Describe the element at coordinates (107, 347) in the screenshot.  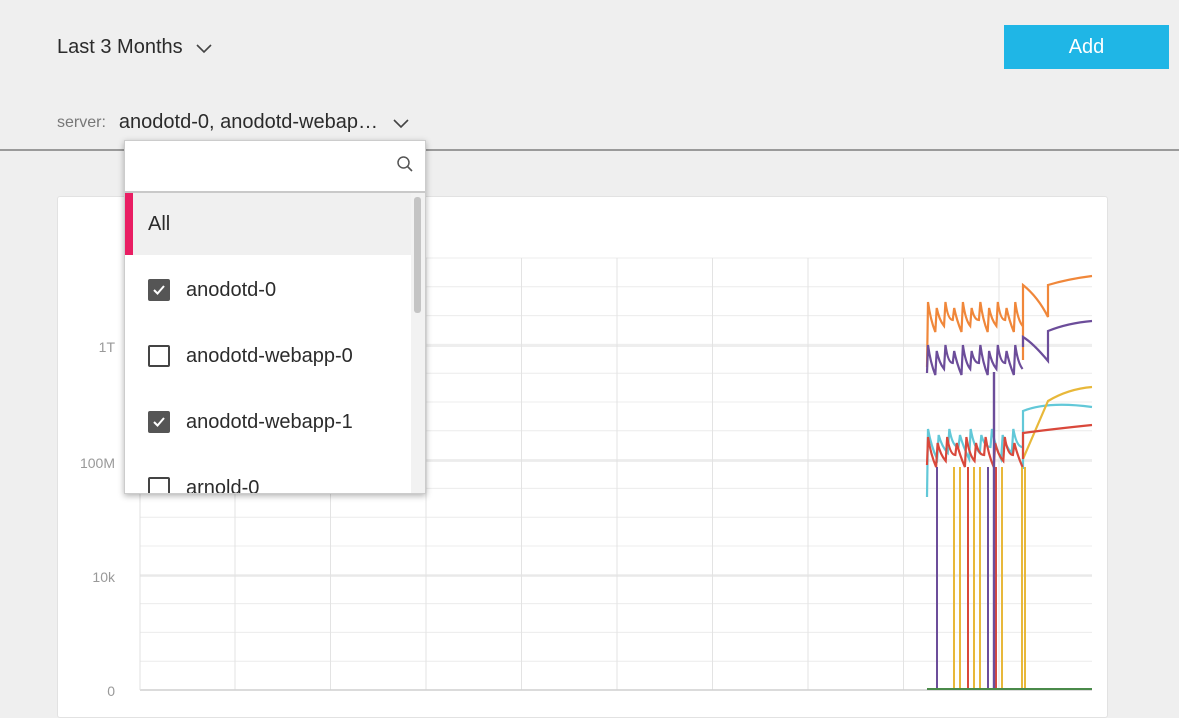
I see `y-tick-label: 1T` at that location.